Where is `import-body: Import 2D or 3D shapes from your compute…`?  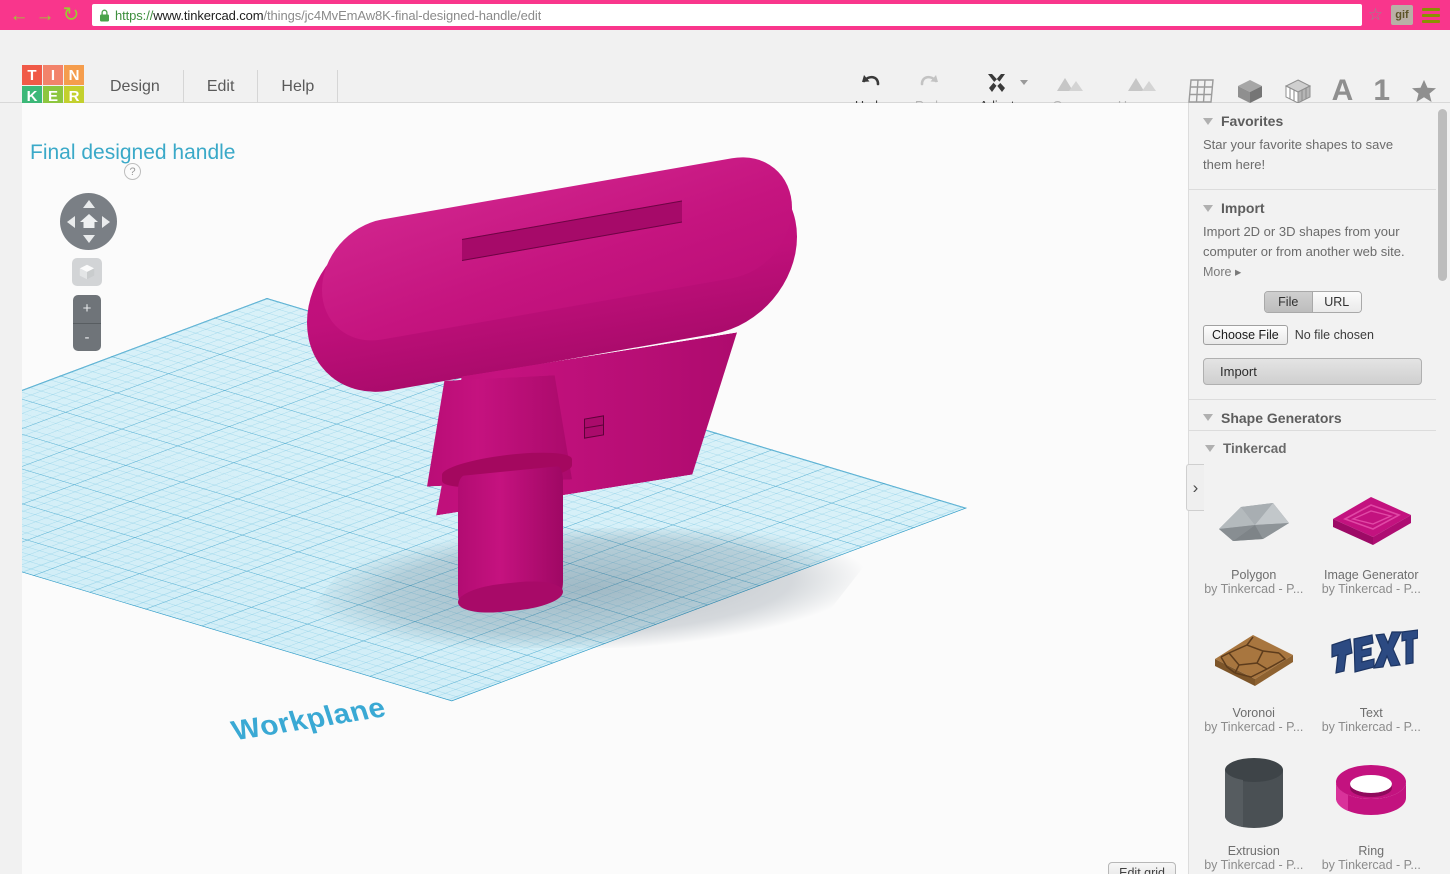 import-body: Import 2D or 3D shapes from your compute… is located at coordinates (1304, 242).